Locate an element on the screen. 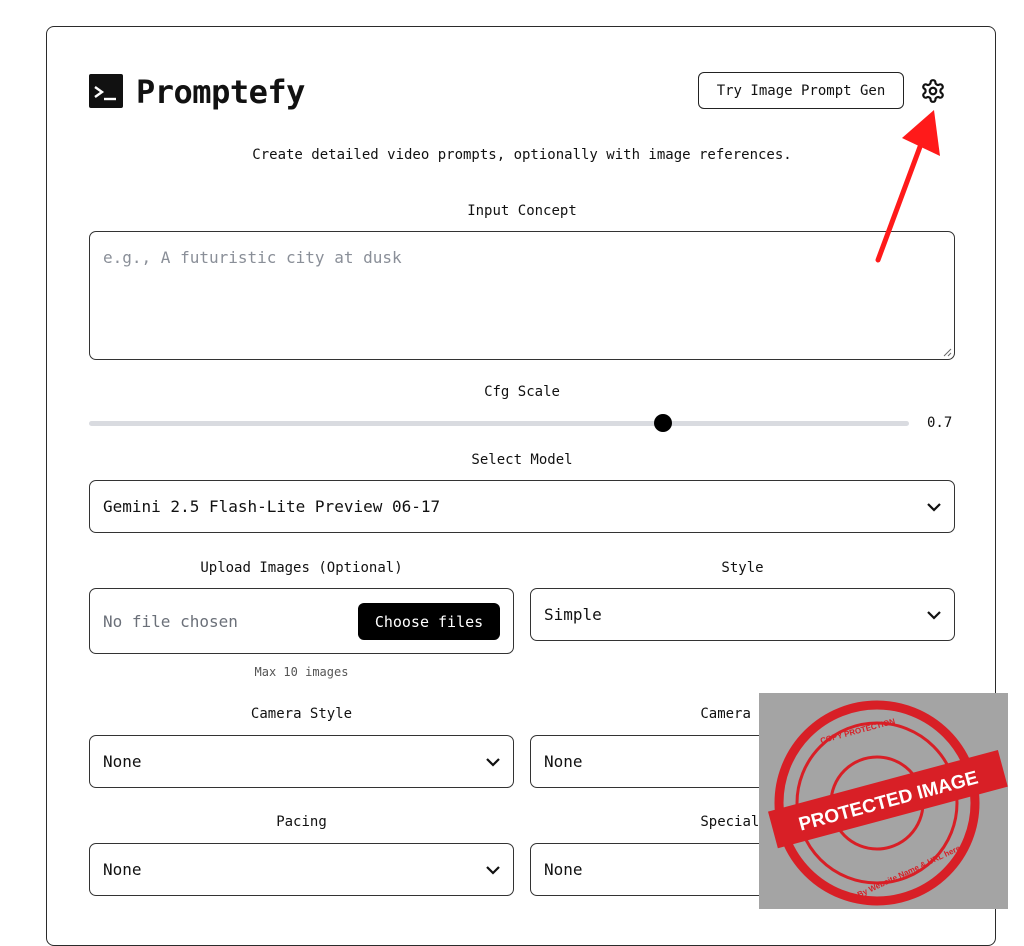  camera-style-label: Camera Style is located at coordinates (301, 714).